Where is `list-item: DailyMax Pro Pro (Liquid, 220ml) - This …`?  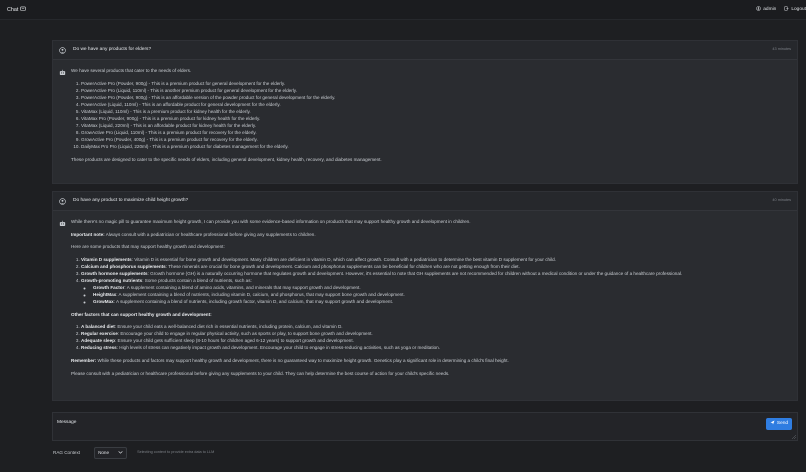
list-item: DailyMax Pro Pro (Liquid, 220ml) - This … is located at coordinates (434, 147).